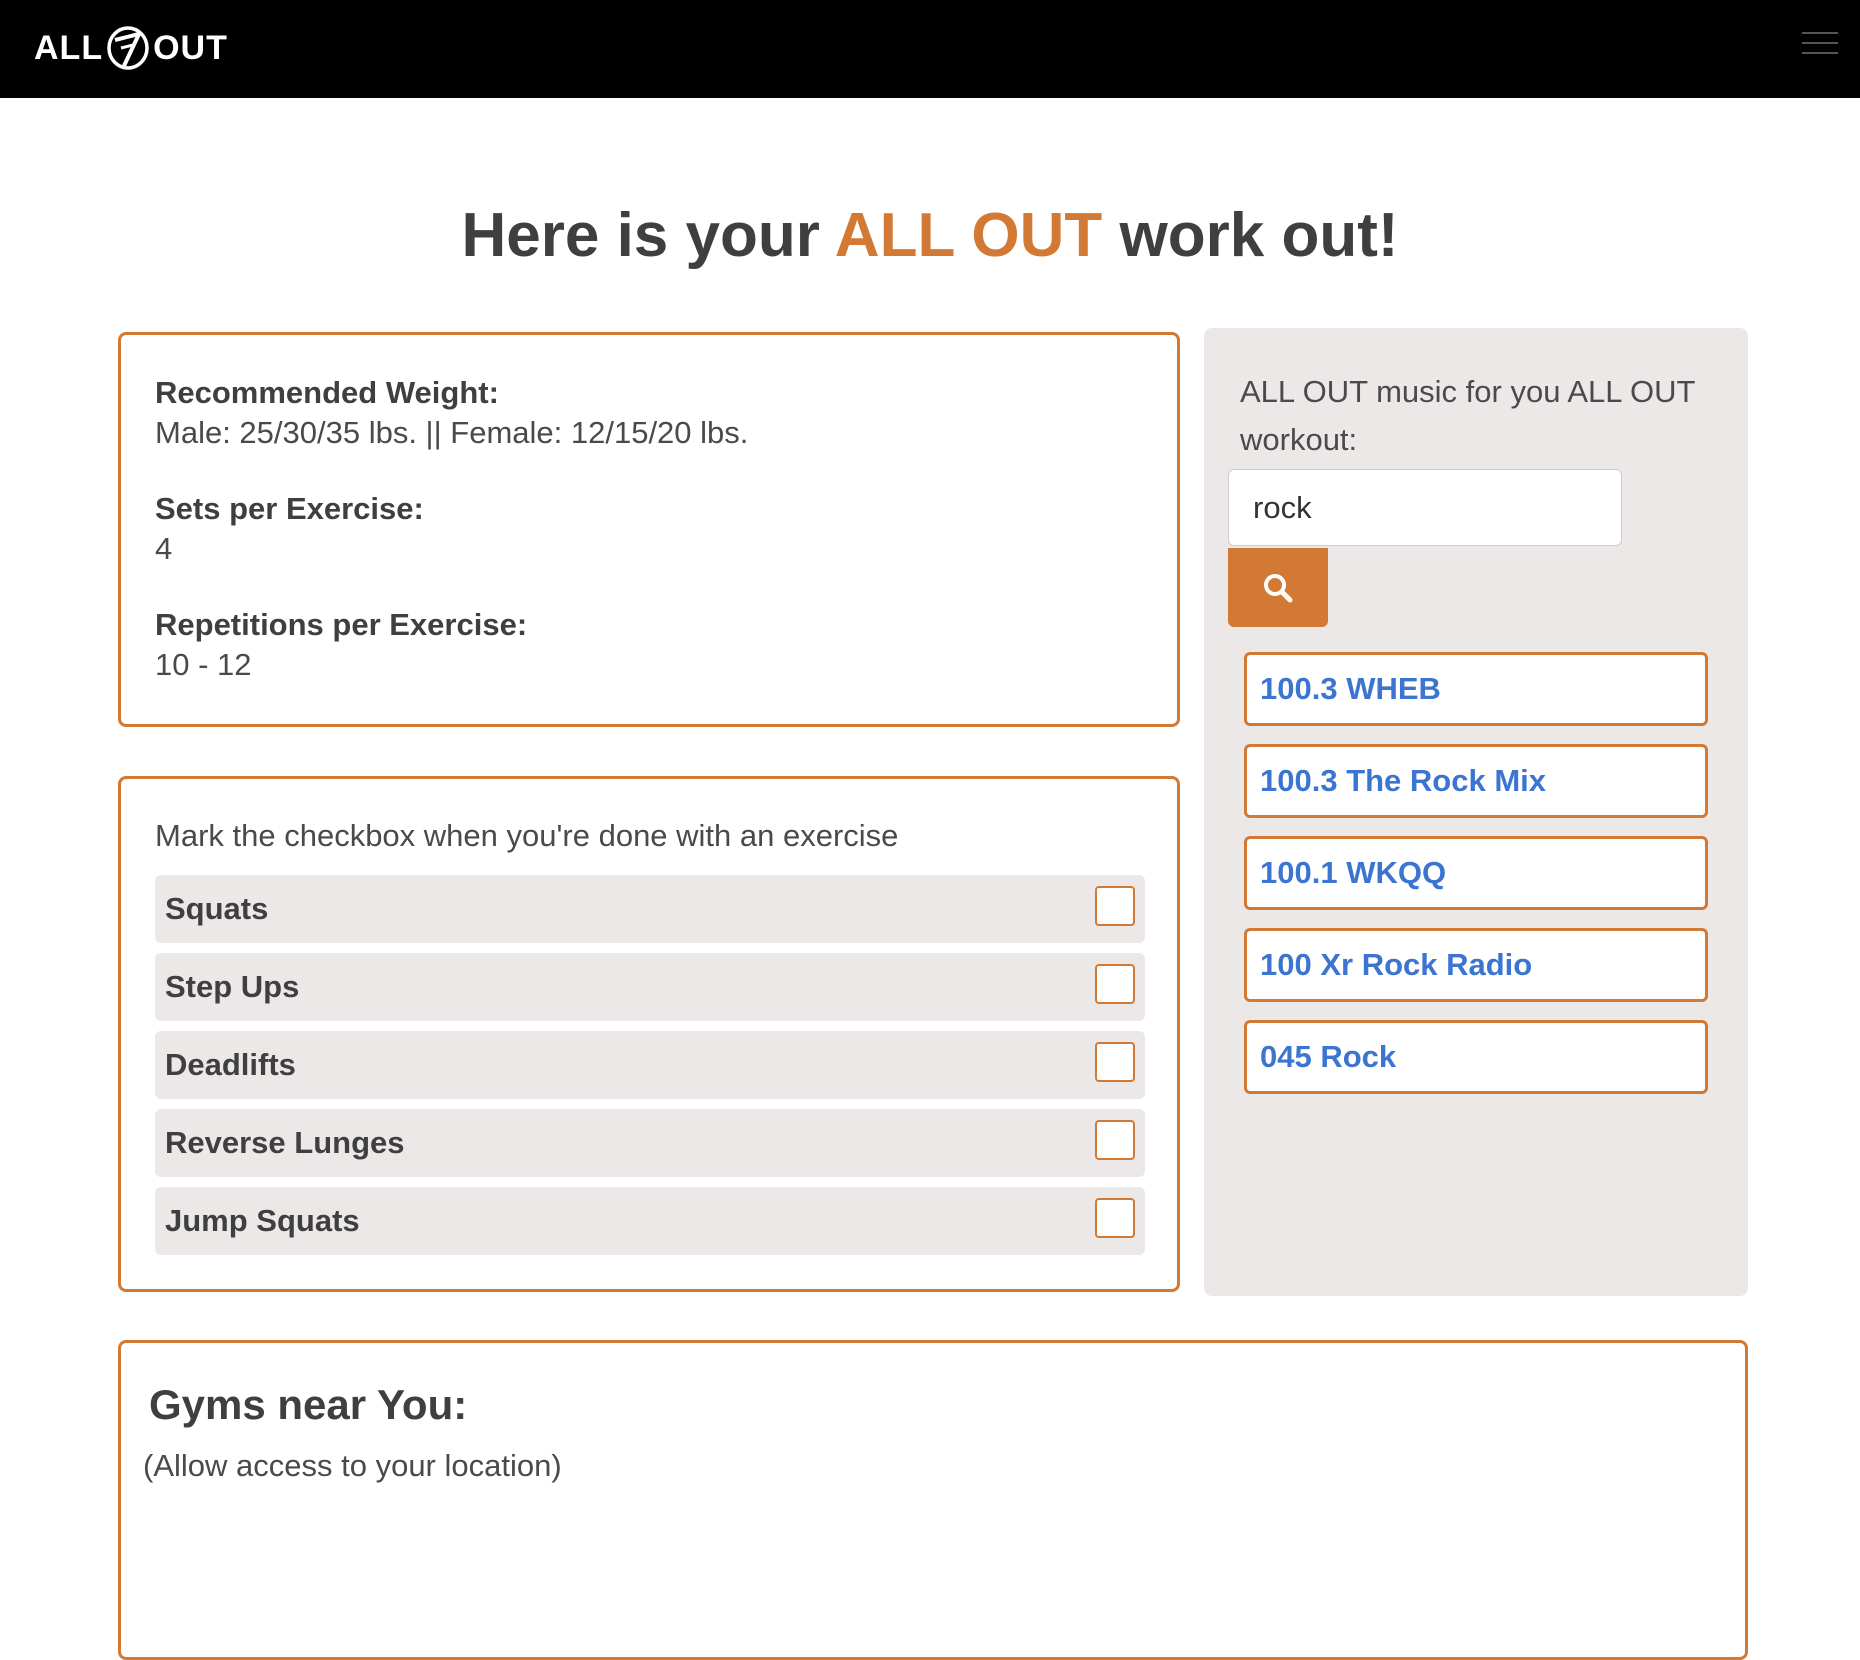 The height and width of the screenshot is (1660, 1860). What do you see at coordinates (203, 664) in the screenshot?
I see `reps-value: 10 - 12` at bounding box center [203, 664].